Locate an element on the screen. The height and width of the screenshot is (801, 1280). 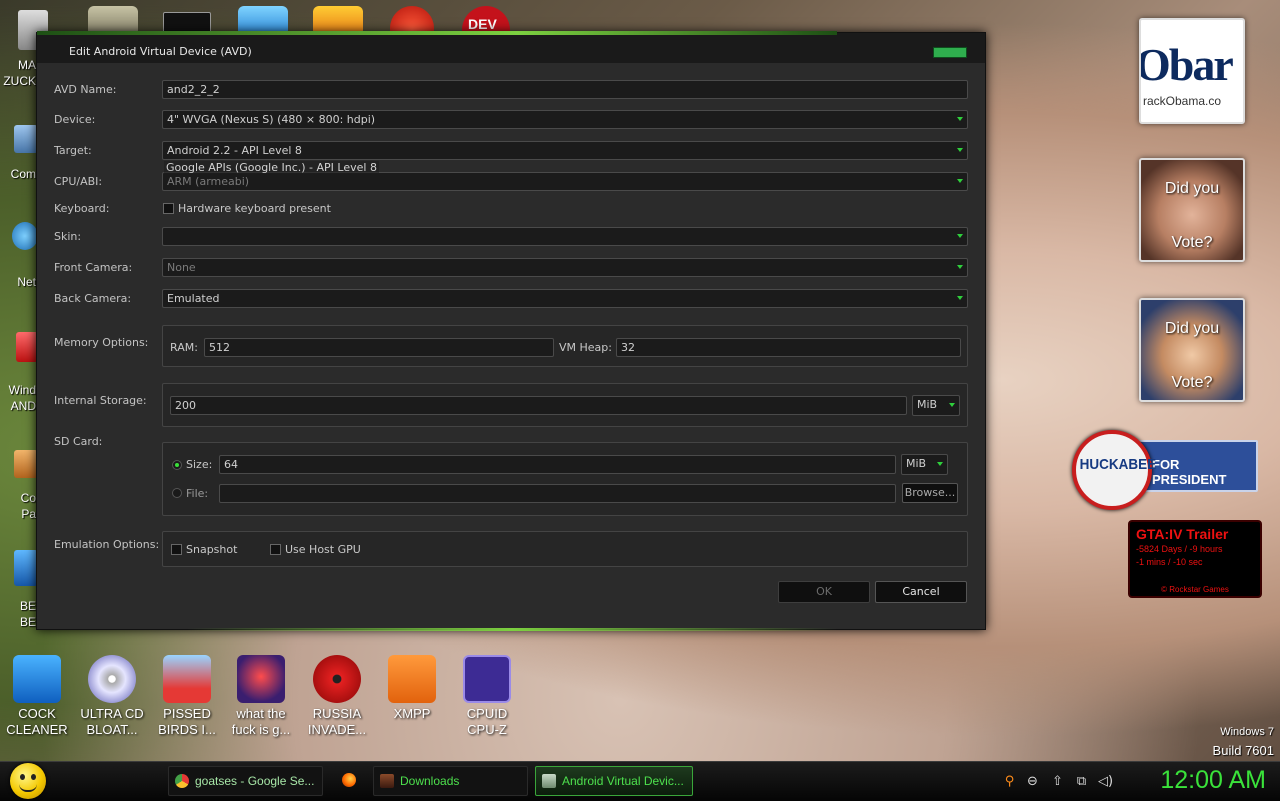
sd-size-unit-select: MiB is located at coordinates (924, 464).